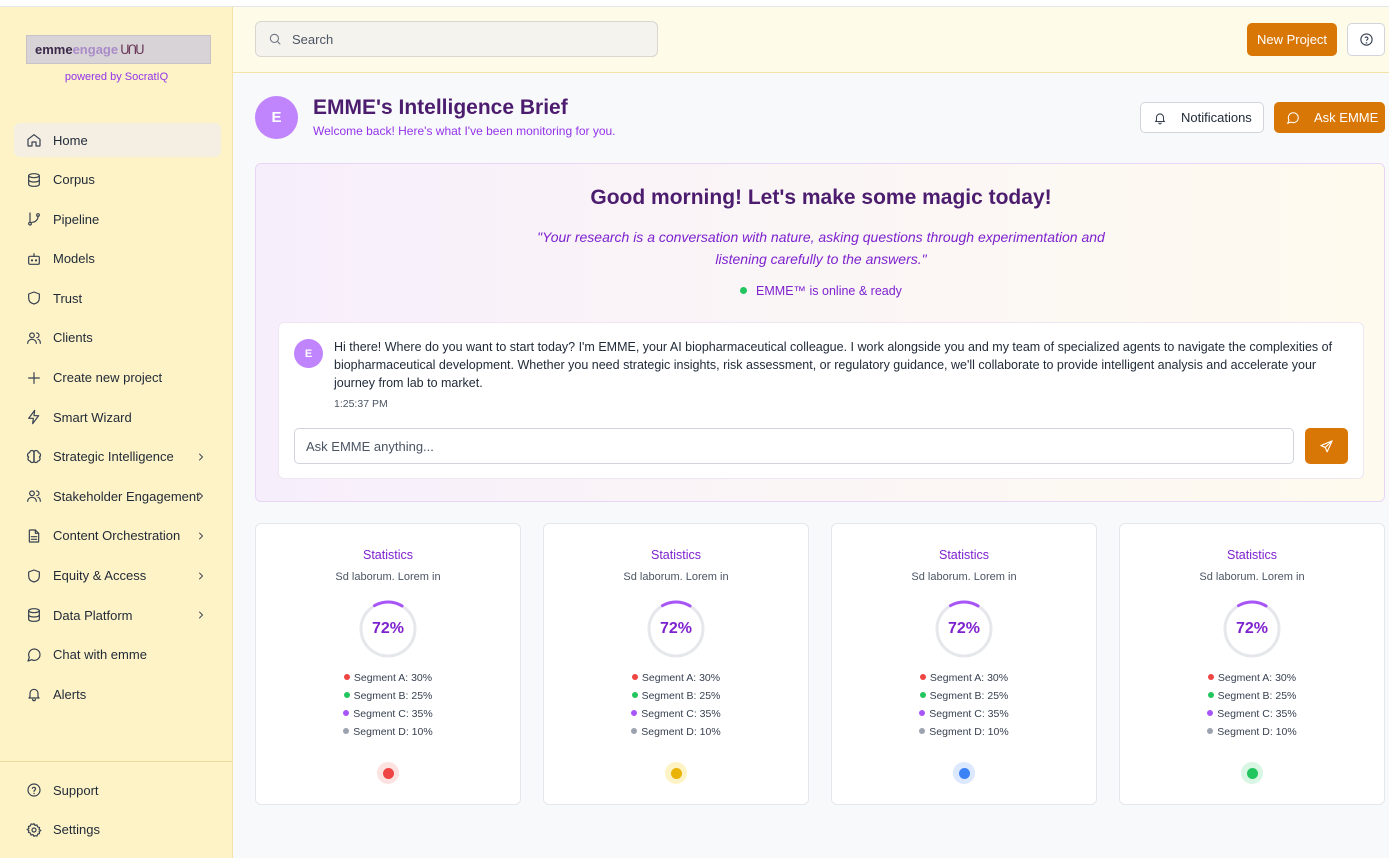 The image size is (1389, 858). What do you see at coordinates (34, 456) in the screenshot?
I see `brain-icon` at bounding box center [34, 456].